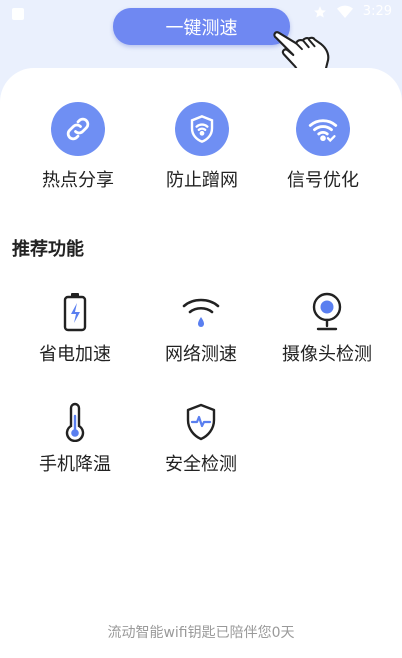 The image size is (402, 658). I want to click on hotspot-share-button: 热点分享, so click(78, 147).